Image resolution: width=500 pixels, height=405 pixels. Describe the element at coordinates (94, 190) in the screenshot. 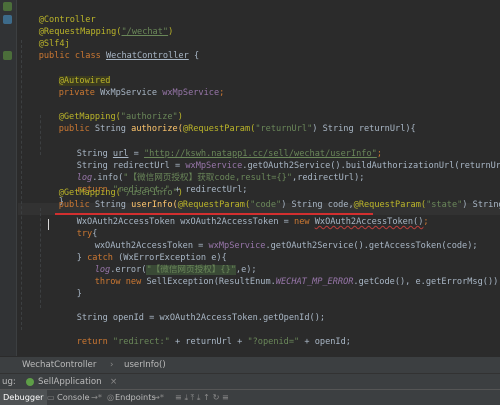

I see `keyword: return` at that location.